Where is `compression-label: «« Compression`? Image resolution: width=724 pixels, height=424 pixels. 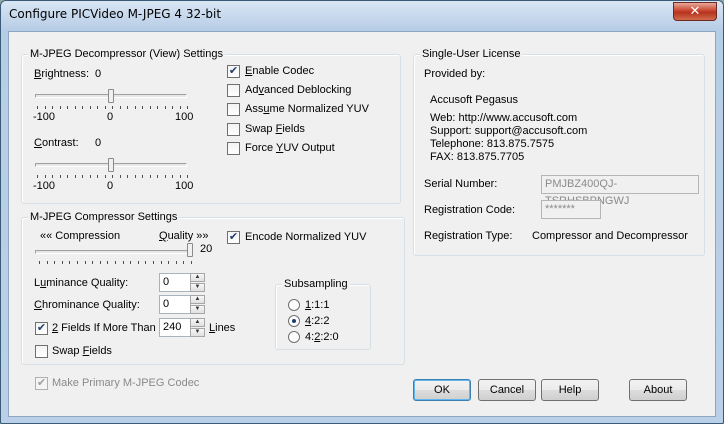
compression-label: «« Compression is located at coordinates (80, 236).